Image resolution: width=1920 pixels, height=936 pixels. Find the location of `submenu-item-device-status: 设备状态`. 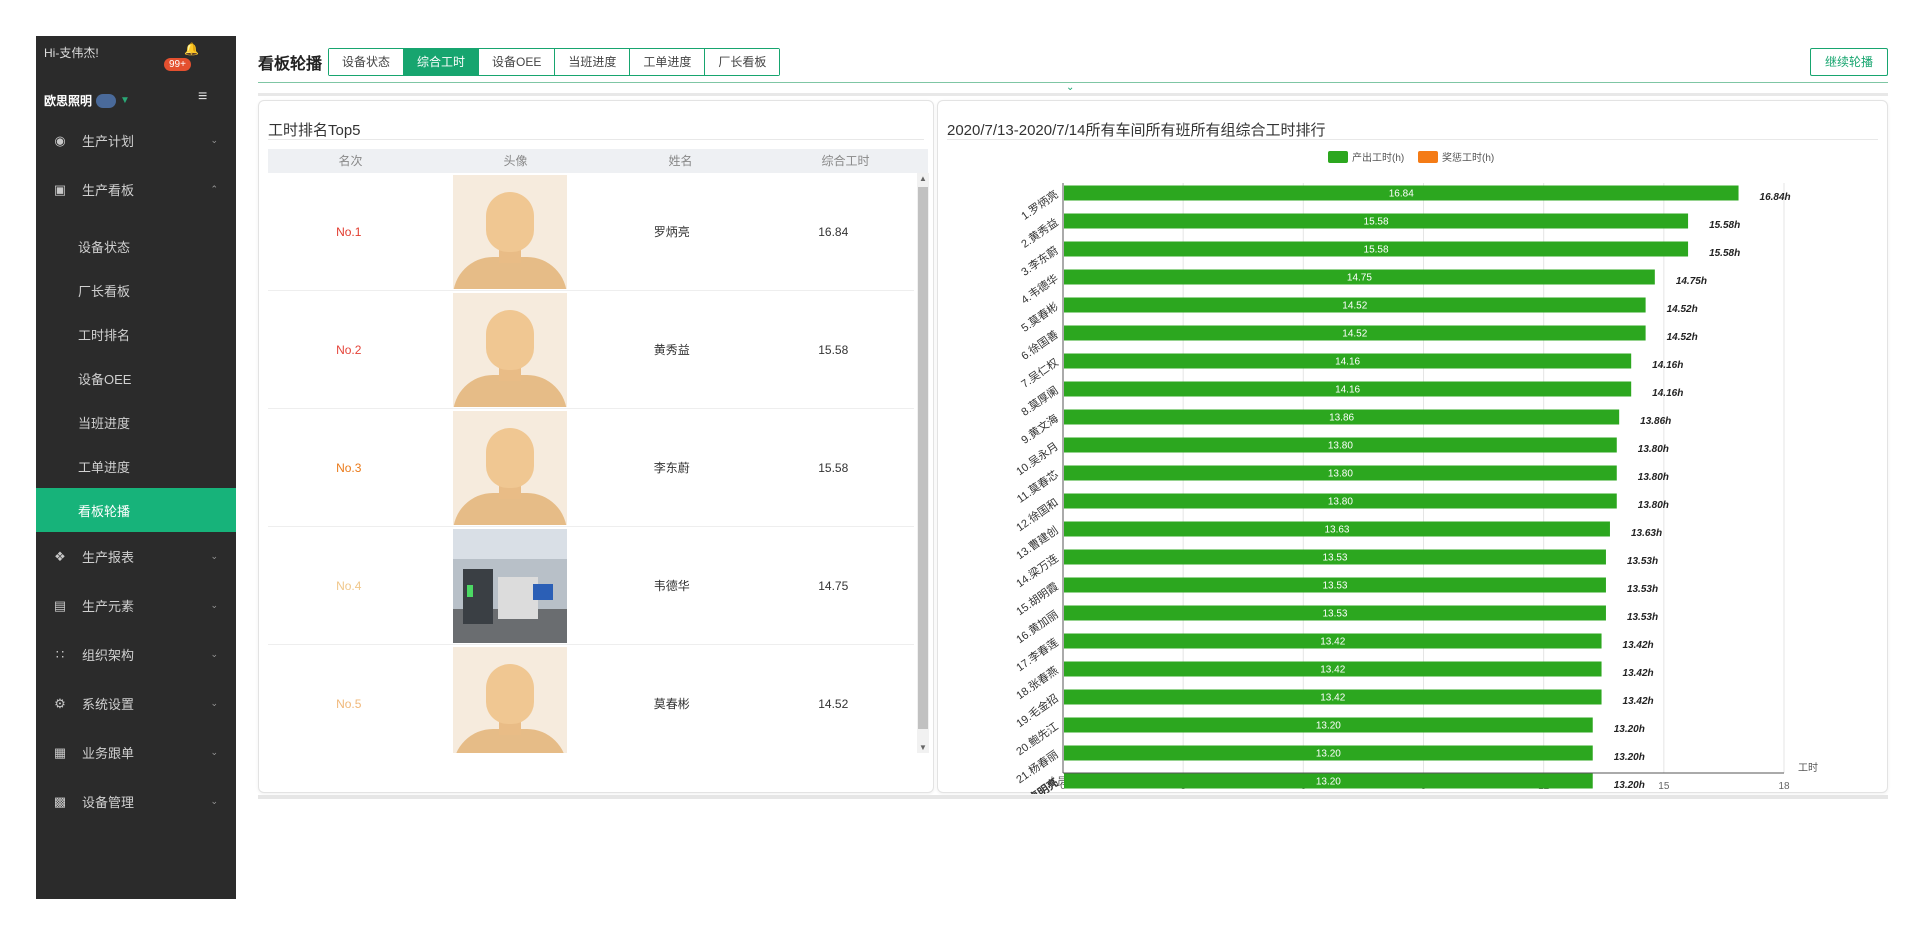

submenu-item-device-status: 设备状态 is located at coordinates (136, 246).